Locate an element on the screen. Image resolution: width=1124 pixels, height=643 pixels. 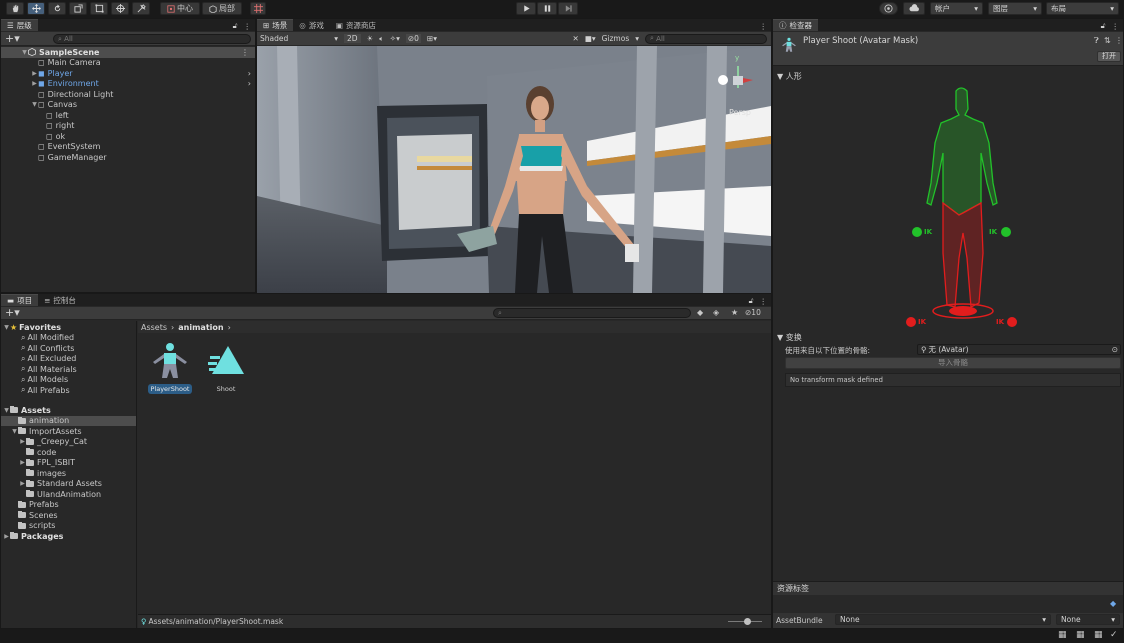
favorite-item: ⌕ All Excluded is located at coordinates (68, 359).